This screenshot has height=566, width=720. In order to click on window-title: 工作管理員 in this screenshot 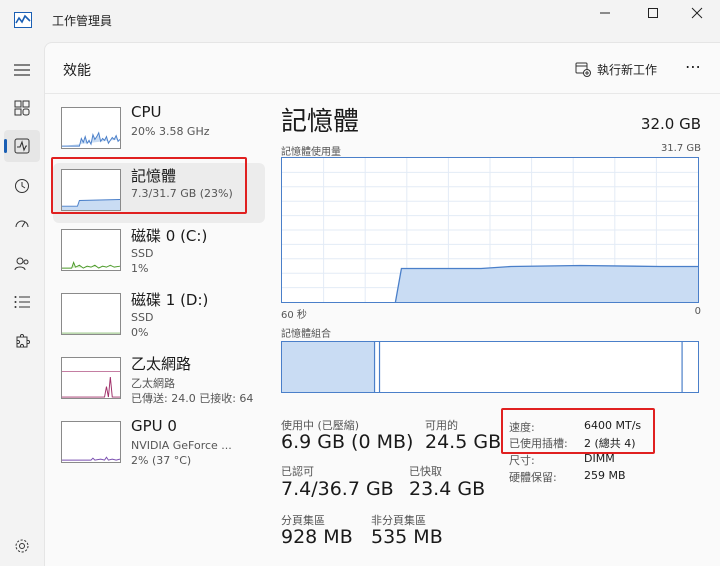, I will do `click(82, 21)`.